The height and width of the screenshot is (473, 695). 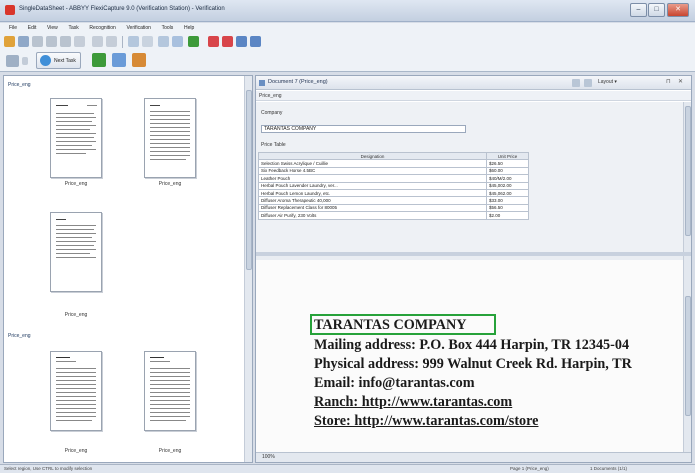 I want to click on column-header: Designation, so click(x=372, y=156).